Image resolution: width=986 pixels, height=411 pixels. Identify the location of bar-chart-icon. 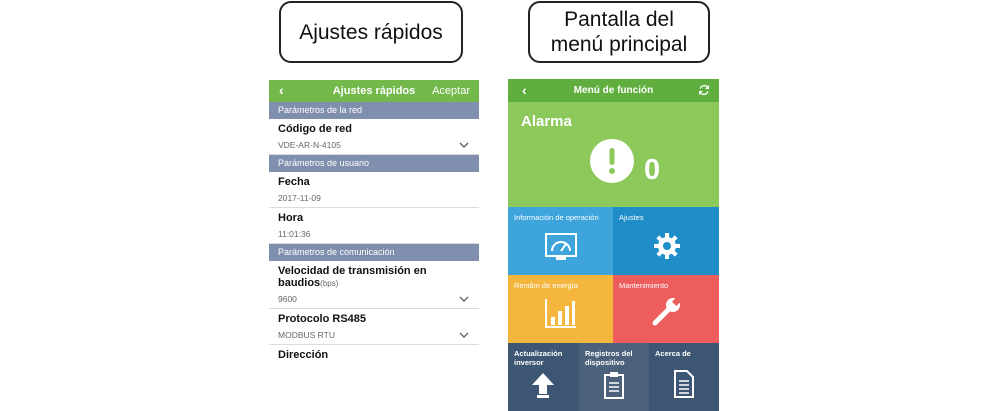
(560, 313).